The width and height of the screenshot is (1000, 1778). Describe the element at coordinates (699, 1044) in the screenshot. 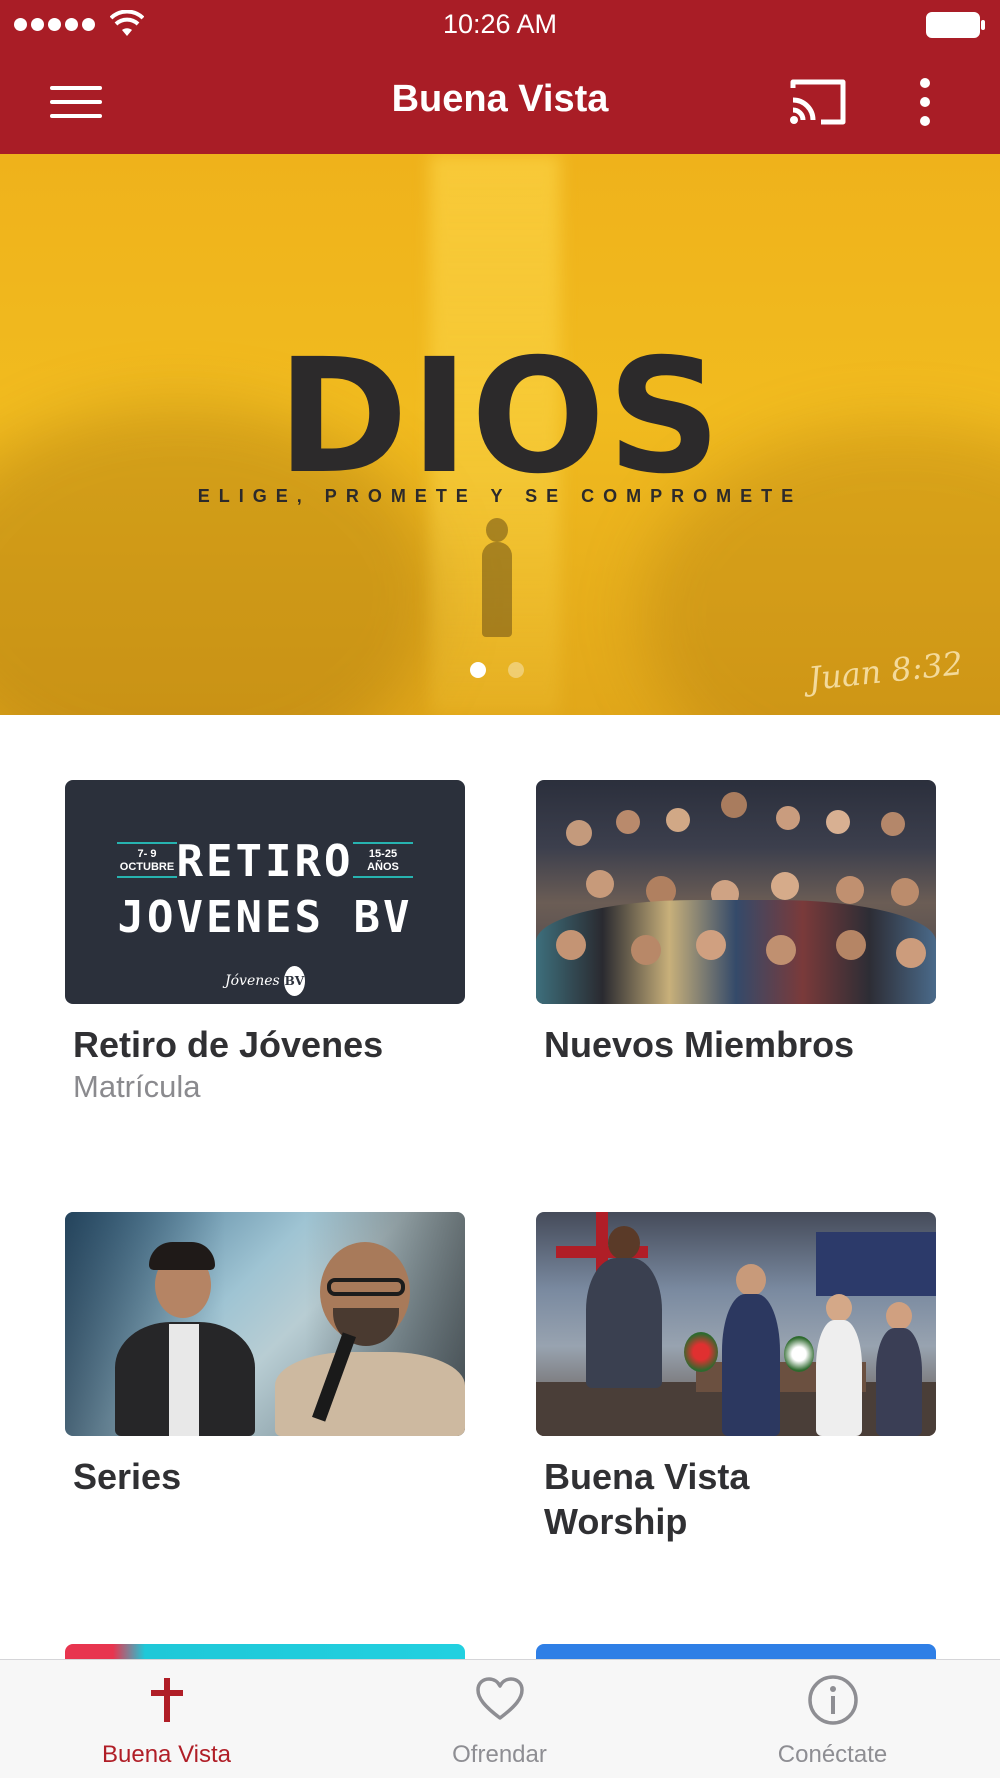

I see `card-title: Nuevos Miembros` at that location.